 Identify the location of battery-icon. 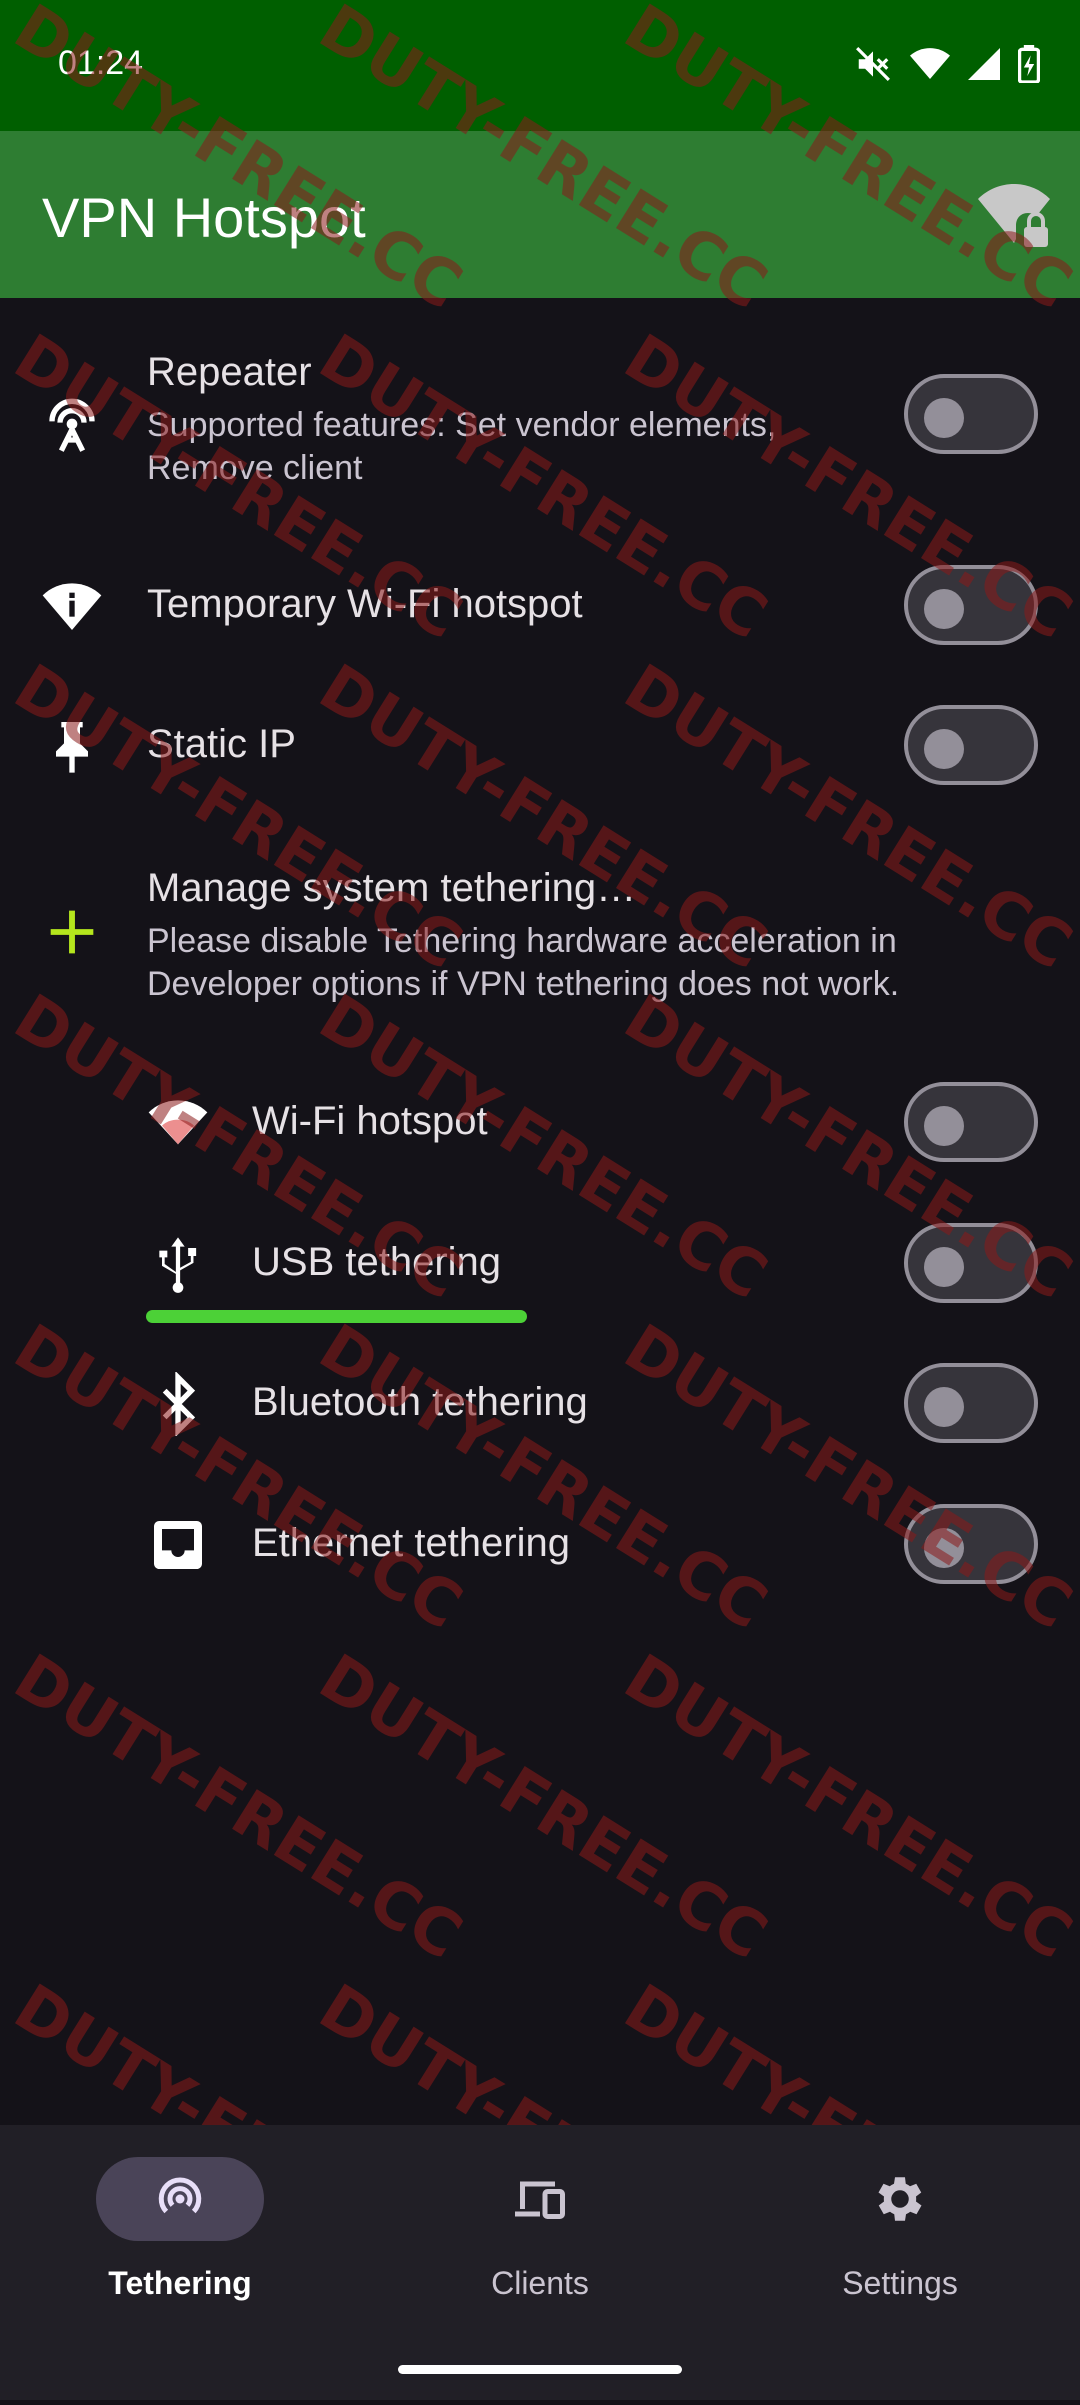
(1029, 64).